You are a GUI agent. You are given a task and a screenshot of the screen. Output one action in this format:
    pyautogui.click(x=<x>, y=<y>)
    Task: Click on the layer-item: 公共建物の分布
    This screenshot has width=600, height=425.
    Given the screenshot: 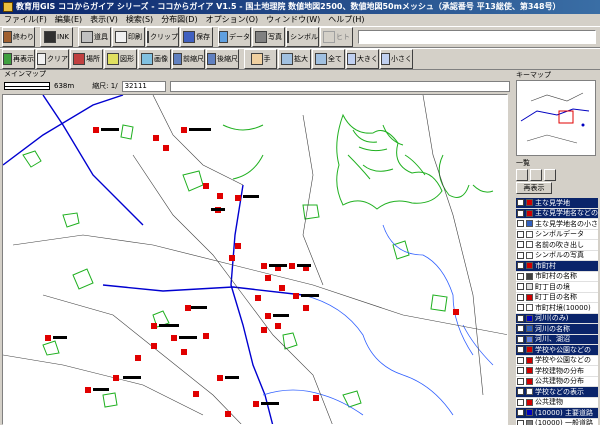 What is the action you would take?
    pyautogui.click(x=557, y=381)
    